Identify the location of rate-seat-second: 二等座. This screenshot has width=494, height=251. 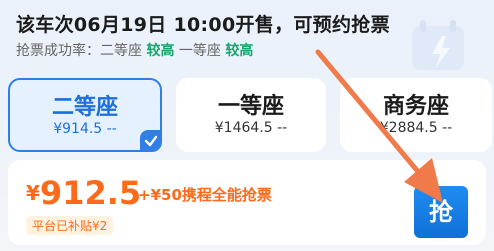
(121, 51).